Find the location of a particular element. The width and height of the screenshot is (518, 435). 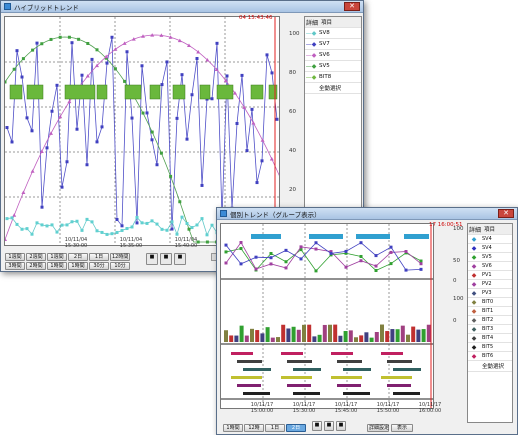

item-row-2: ◆ BIT3 is located at coordinates (490, 329).